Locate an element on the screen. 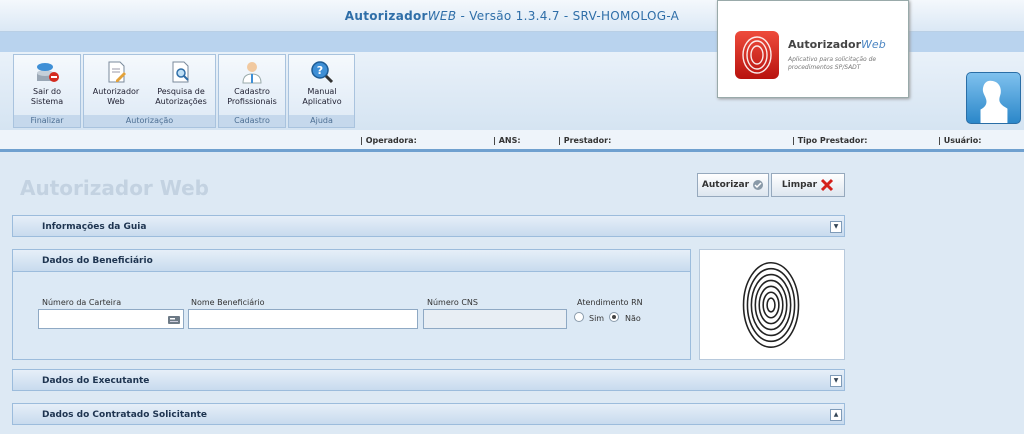 The height and width of the screenshot is (434, 1024). cadastro-profissionais-button: Cadastro Profissionais is located at coordinates (252, 87).